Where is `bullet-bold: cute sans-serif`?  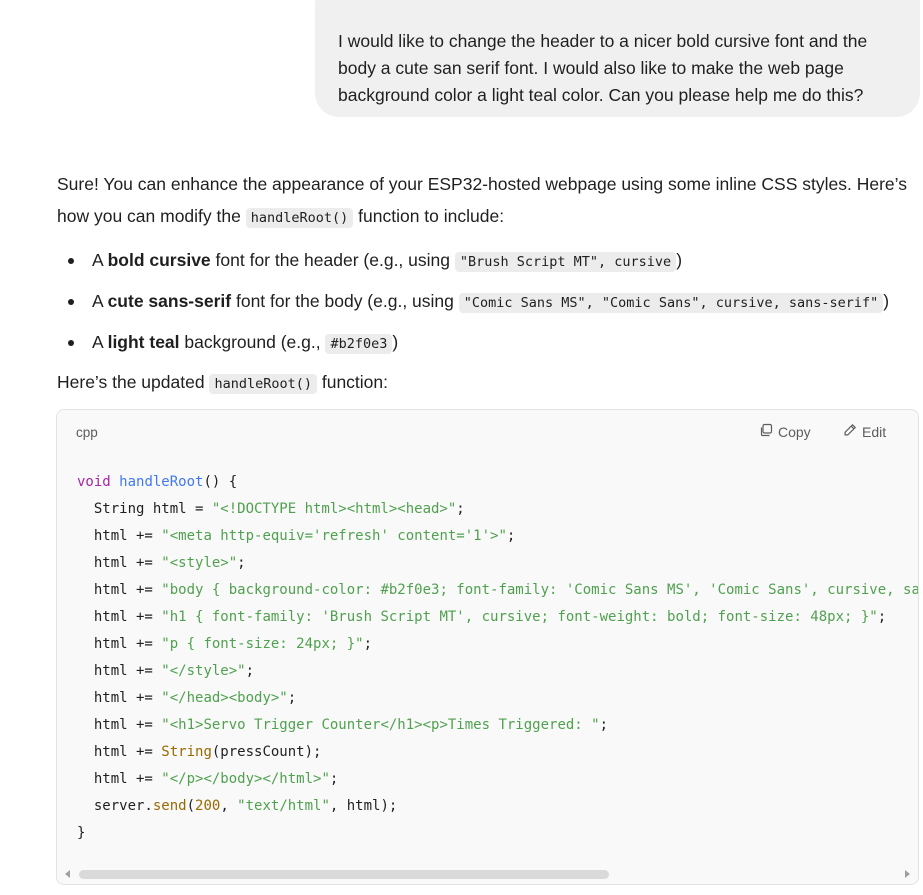
bullet-bold: cute sans-serif is located at coordinates (169, 301).